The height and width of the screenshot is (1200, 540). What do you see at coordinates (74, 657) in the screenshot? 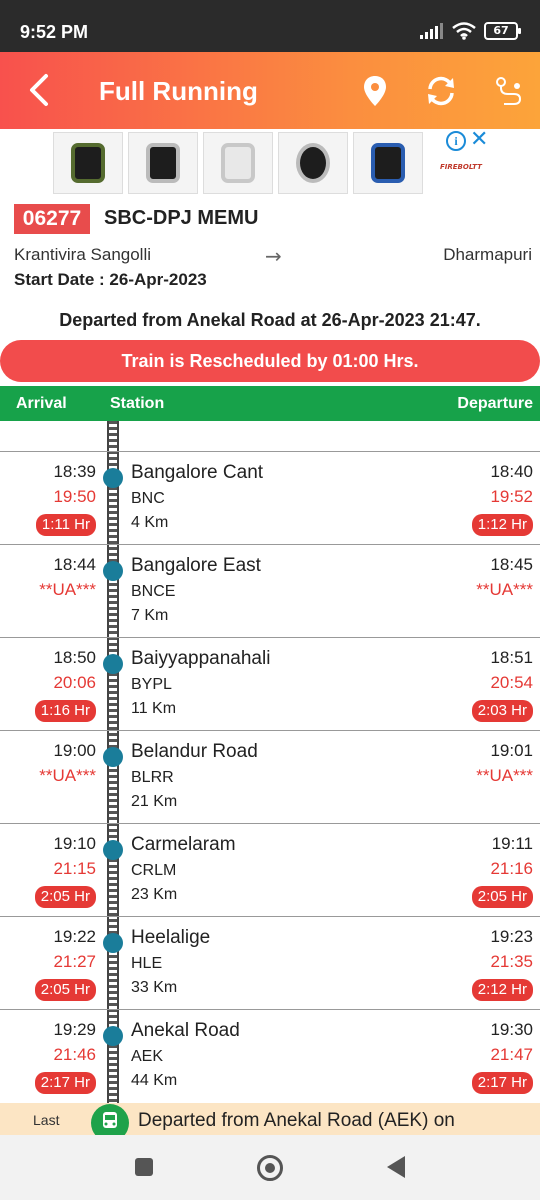
I see `arrival-scheduled: 18:50` at bounding box center [74, 657].